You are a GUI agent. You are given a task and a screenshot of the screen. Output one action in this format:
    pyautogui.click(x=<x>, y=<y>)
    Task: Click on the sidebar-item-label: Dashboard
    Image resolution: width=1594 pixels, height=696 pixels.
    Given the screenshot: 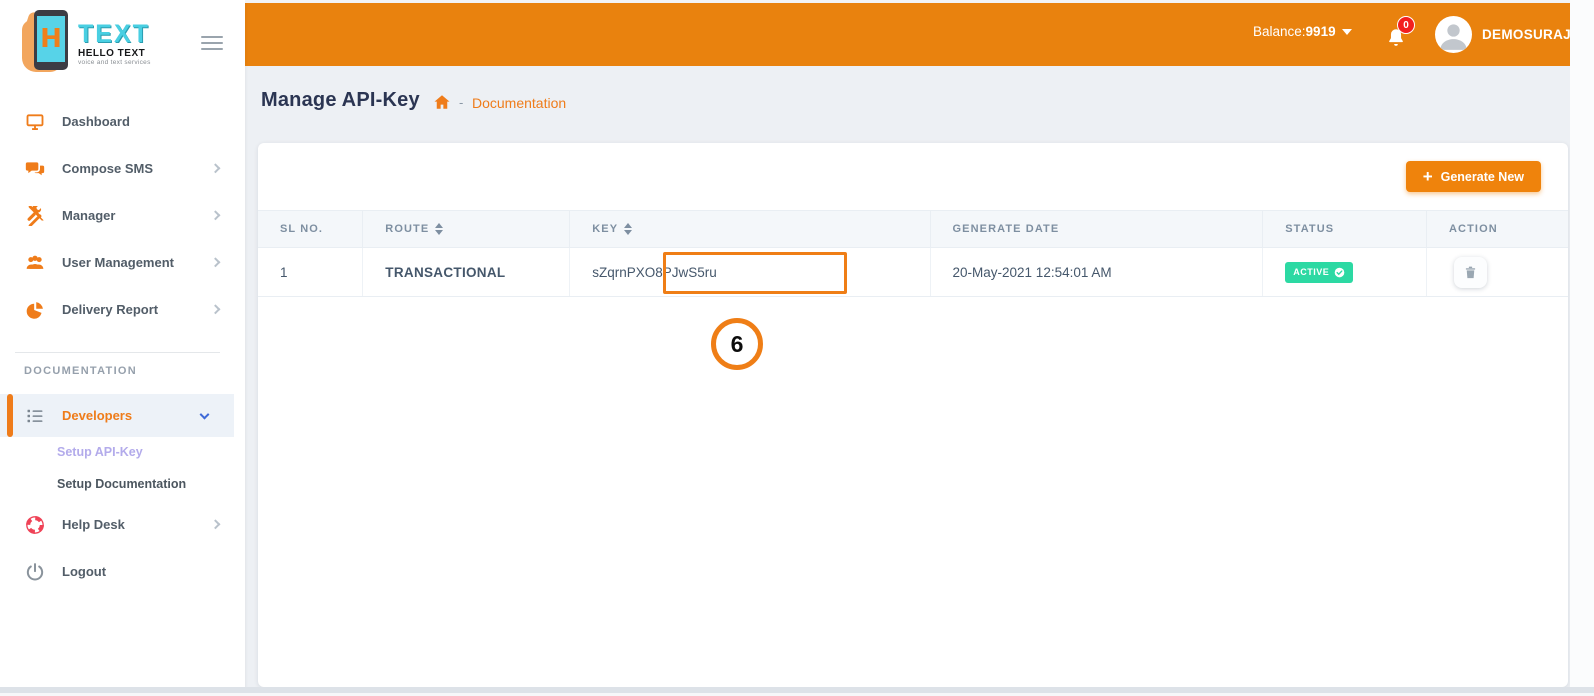 What is the action you would take?
    pyautogui.click(x=96, y=121)
    